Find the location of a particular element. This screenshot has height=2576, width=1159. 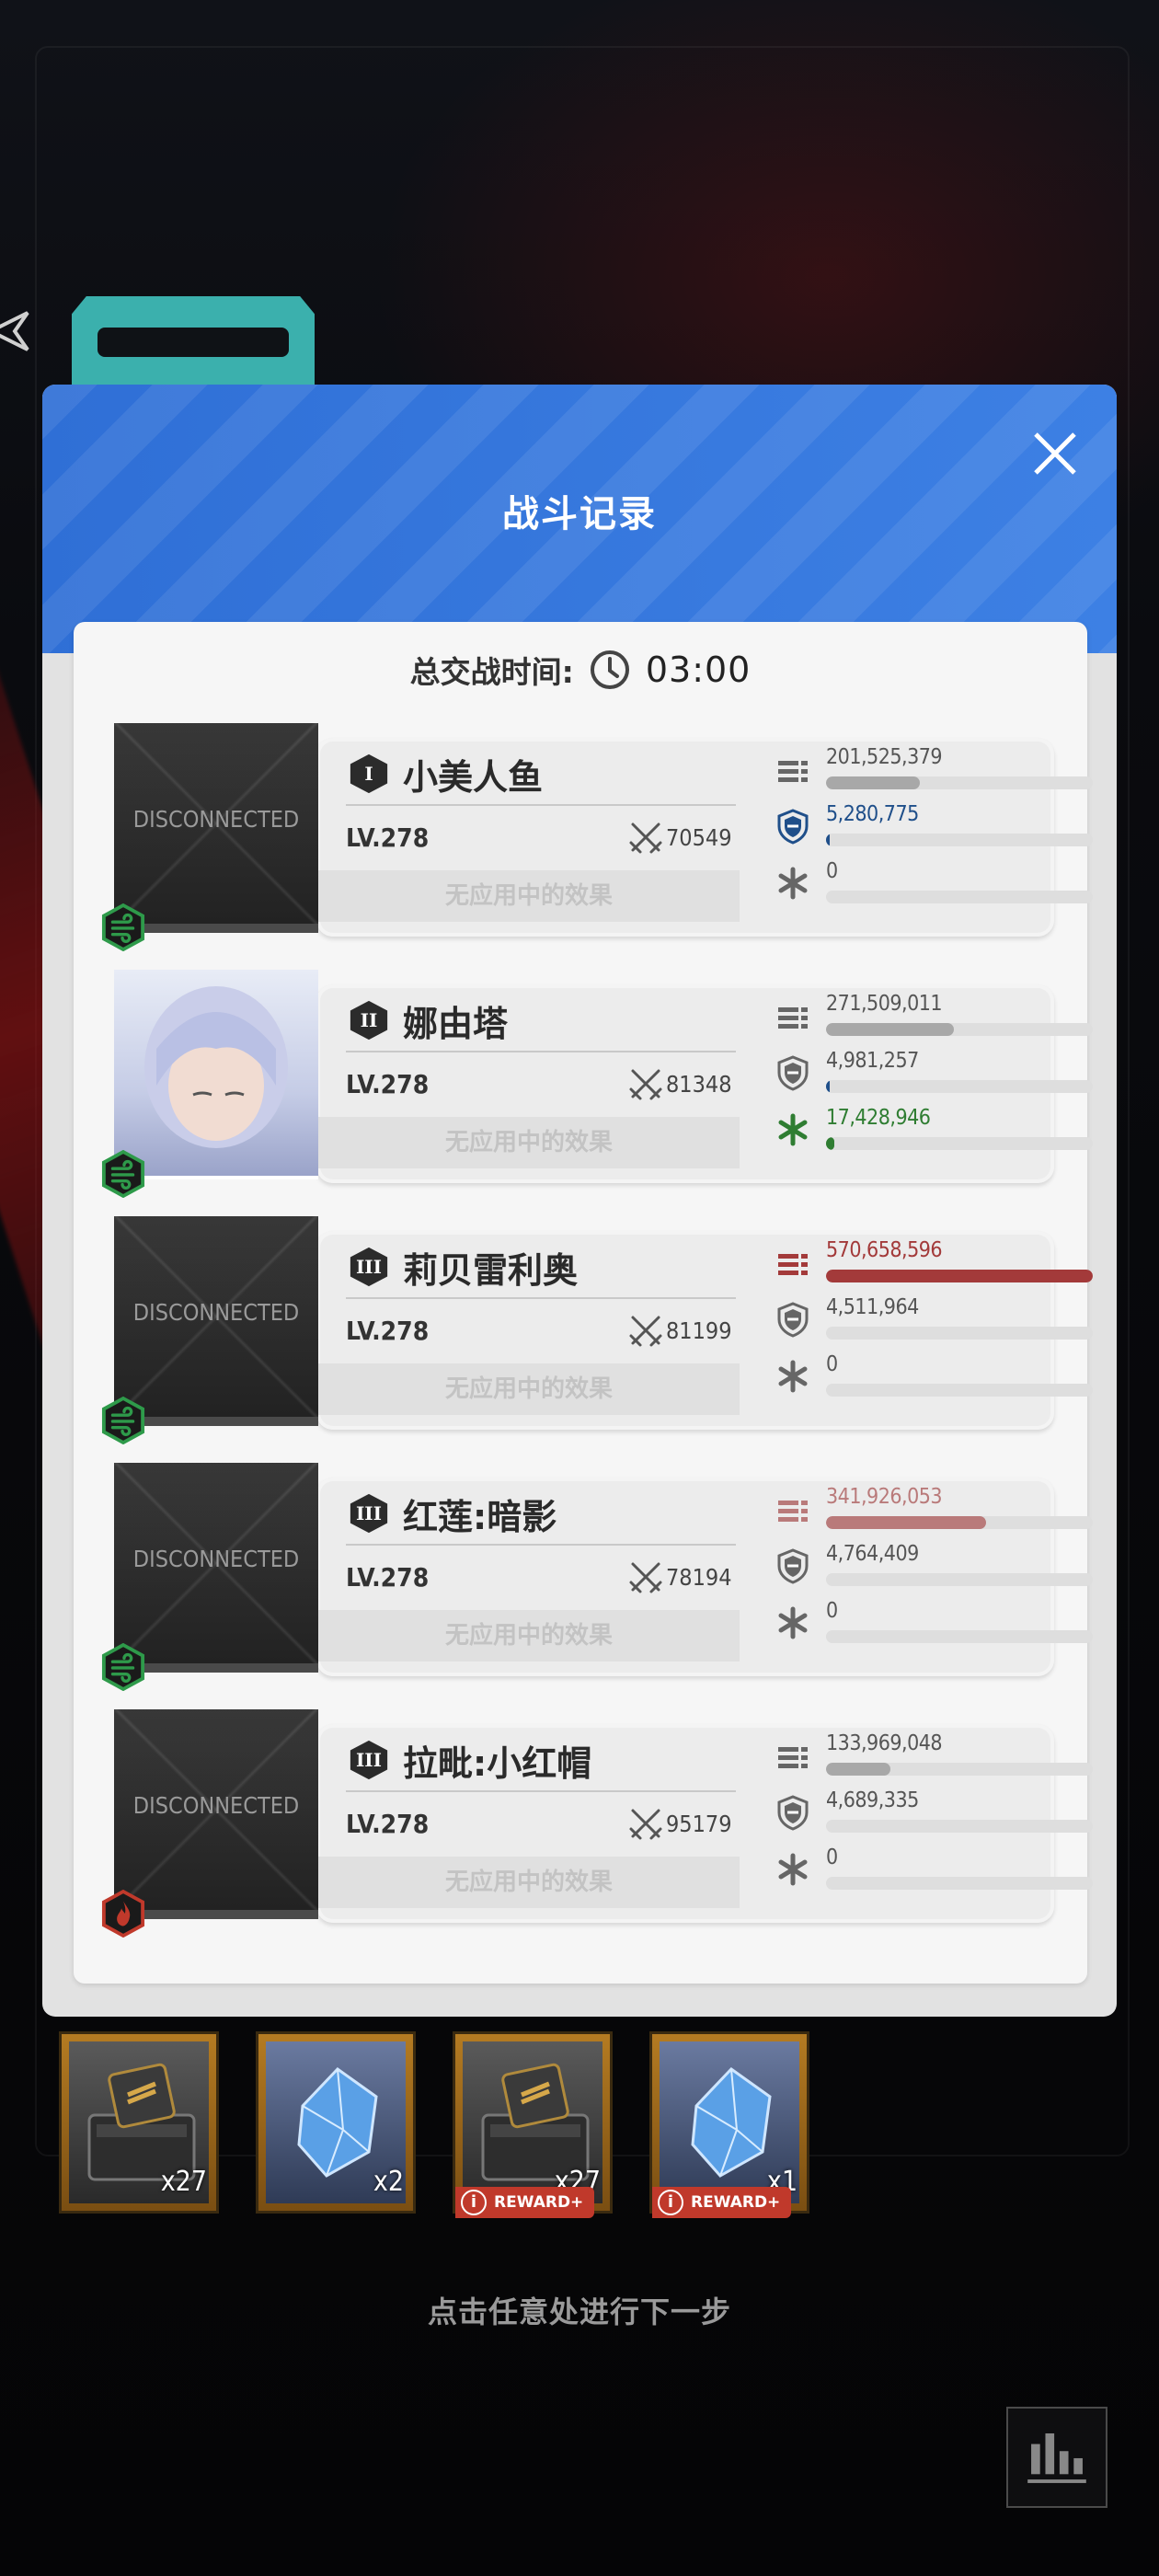

player-portrait is located at coordinates (216, 1074).